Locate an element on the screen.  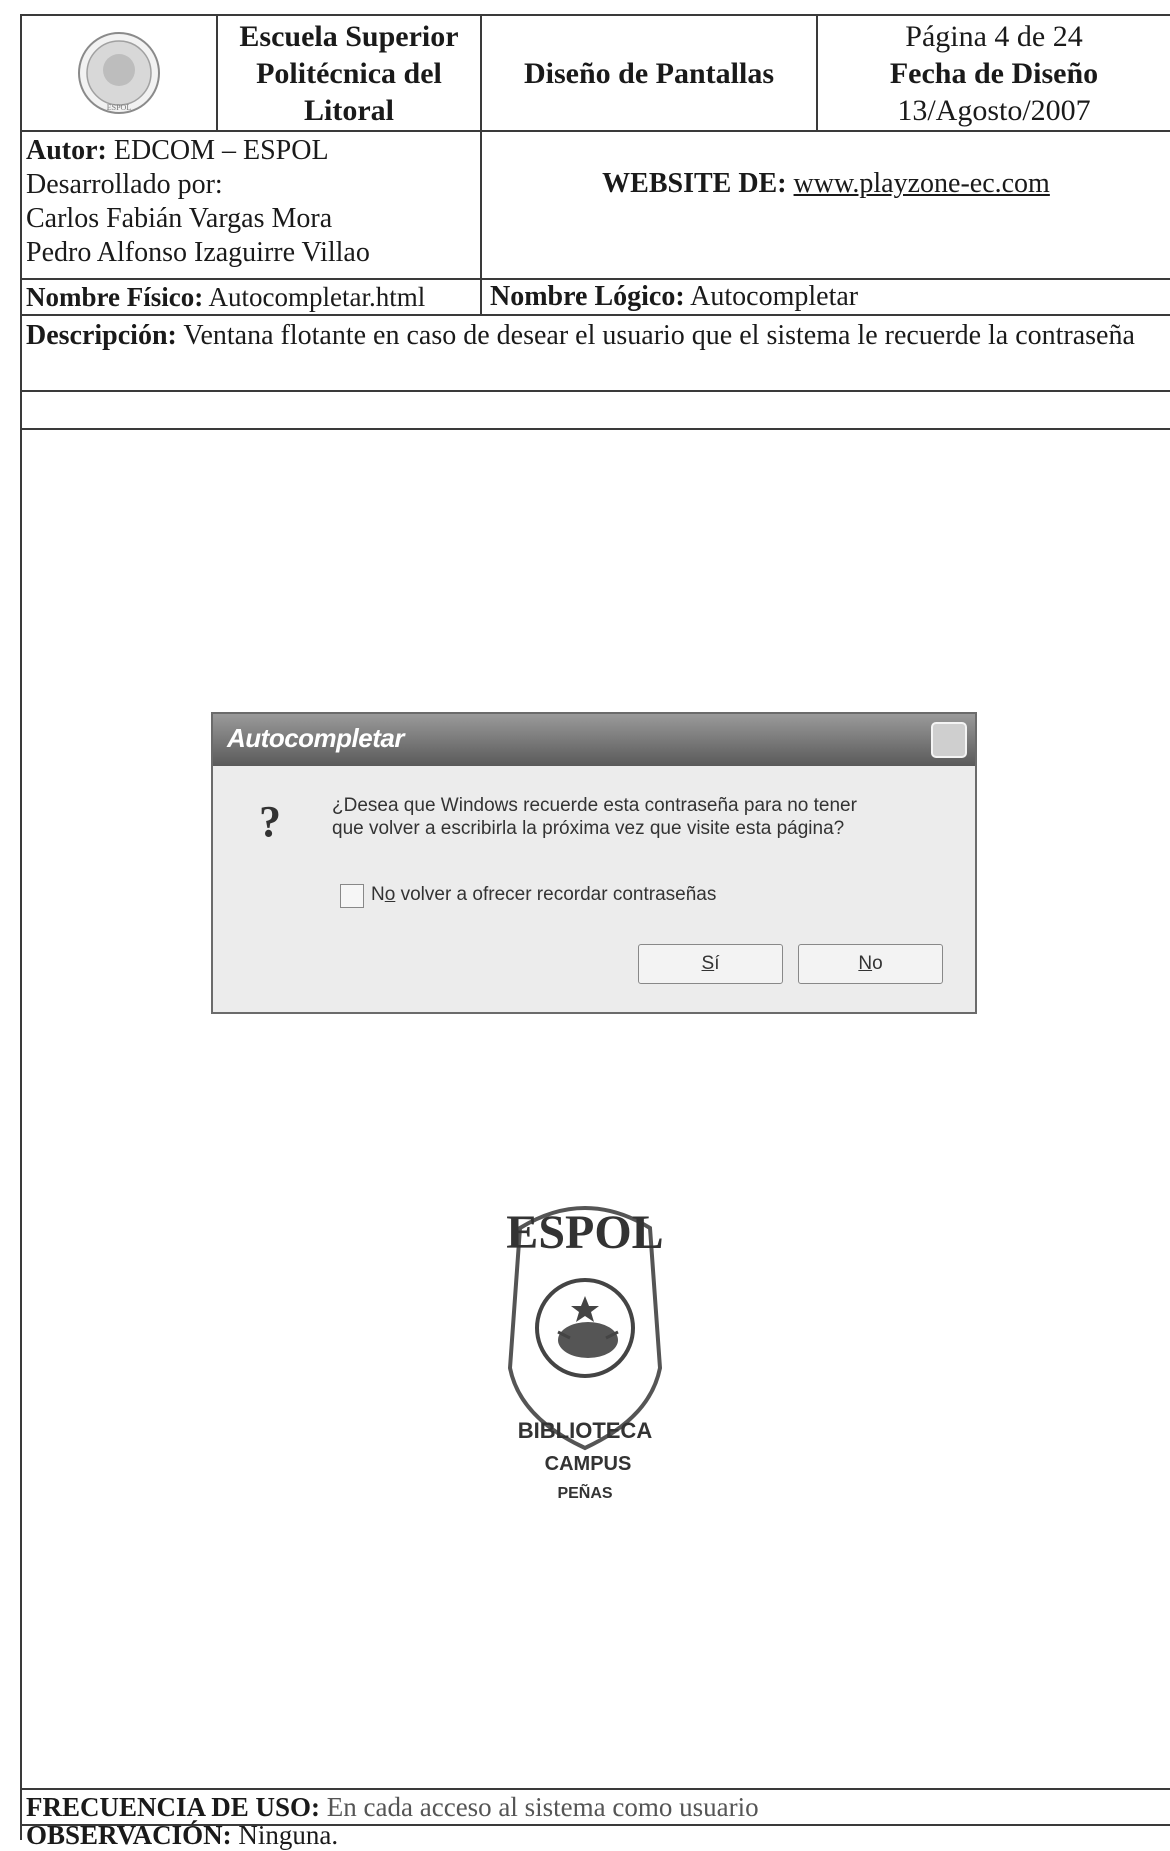
line-names-bottom is located at coordinates (595, 315).